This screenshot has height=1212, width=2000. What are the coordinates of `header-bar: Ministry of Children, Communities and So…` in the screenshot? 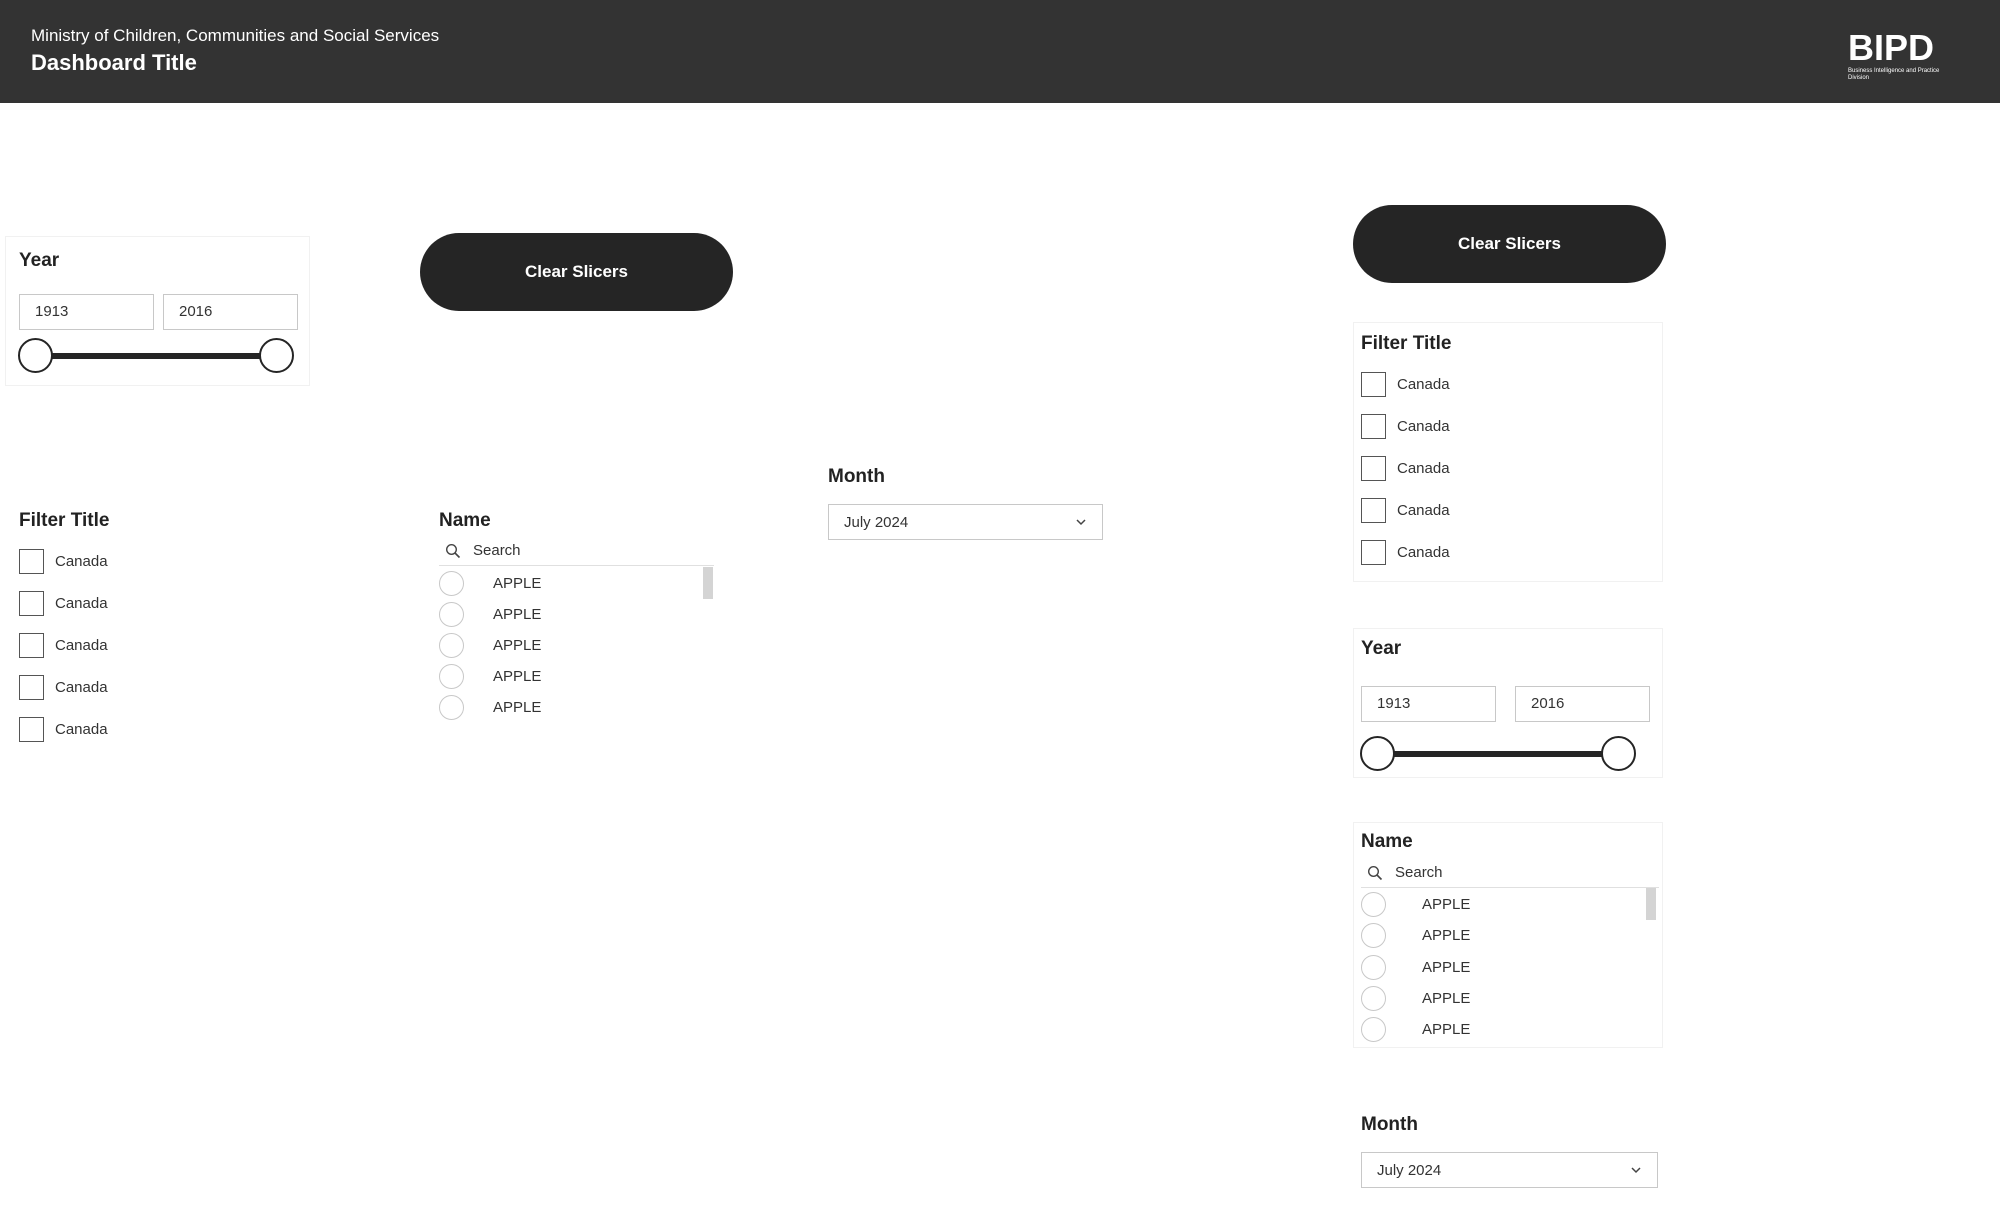 It's located at (1000, 51).